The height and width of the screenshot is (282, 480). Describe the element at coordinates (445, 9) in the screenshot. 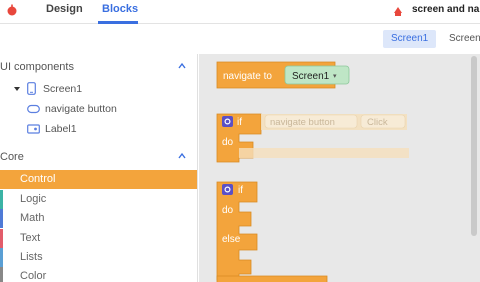

I see `project-name: screen and na` at that location.